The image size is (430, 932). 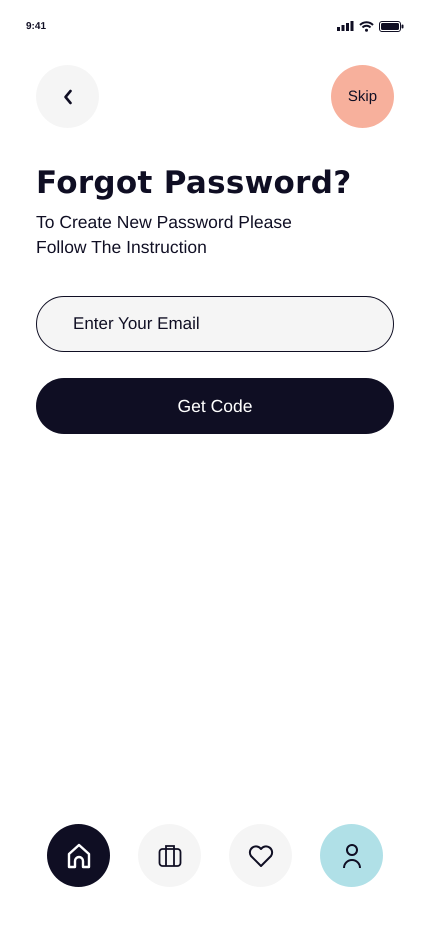 I want to click on home-icon, so click(x=79, y=855).